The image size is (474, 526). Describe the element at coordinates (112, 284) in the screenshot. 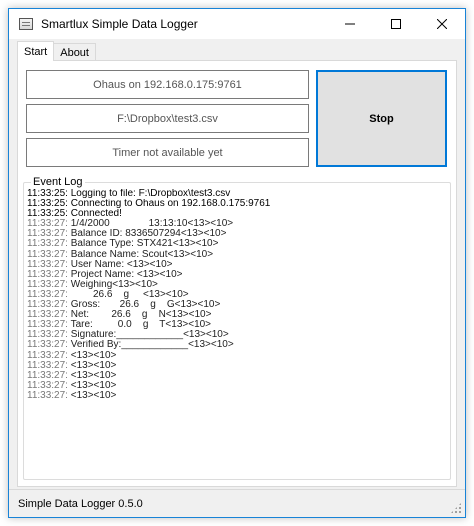

I see `log-message: Weighing<13><10>` at that location.